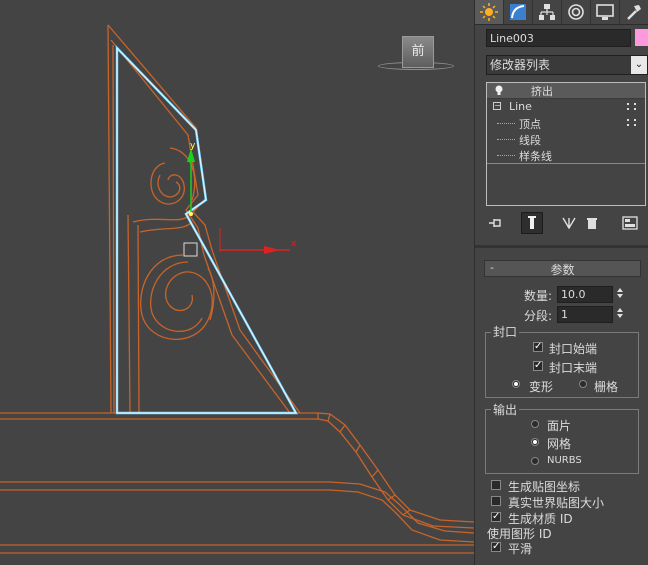 The image size is (648, 565). I want to click on stack-subitem-label: 线段, so click(530, 140).